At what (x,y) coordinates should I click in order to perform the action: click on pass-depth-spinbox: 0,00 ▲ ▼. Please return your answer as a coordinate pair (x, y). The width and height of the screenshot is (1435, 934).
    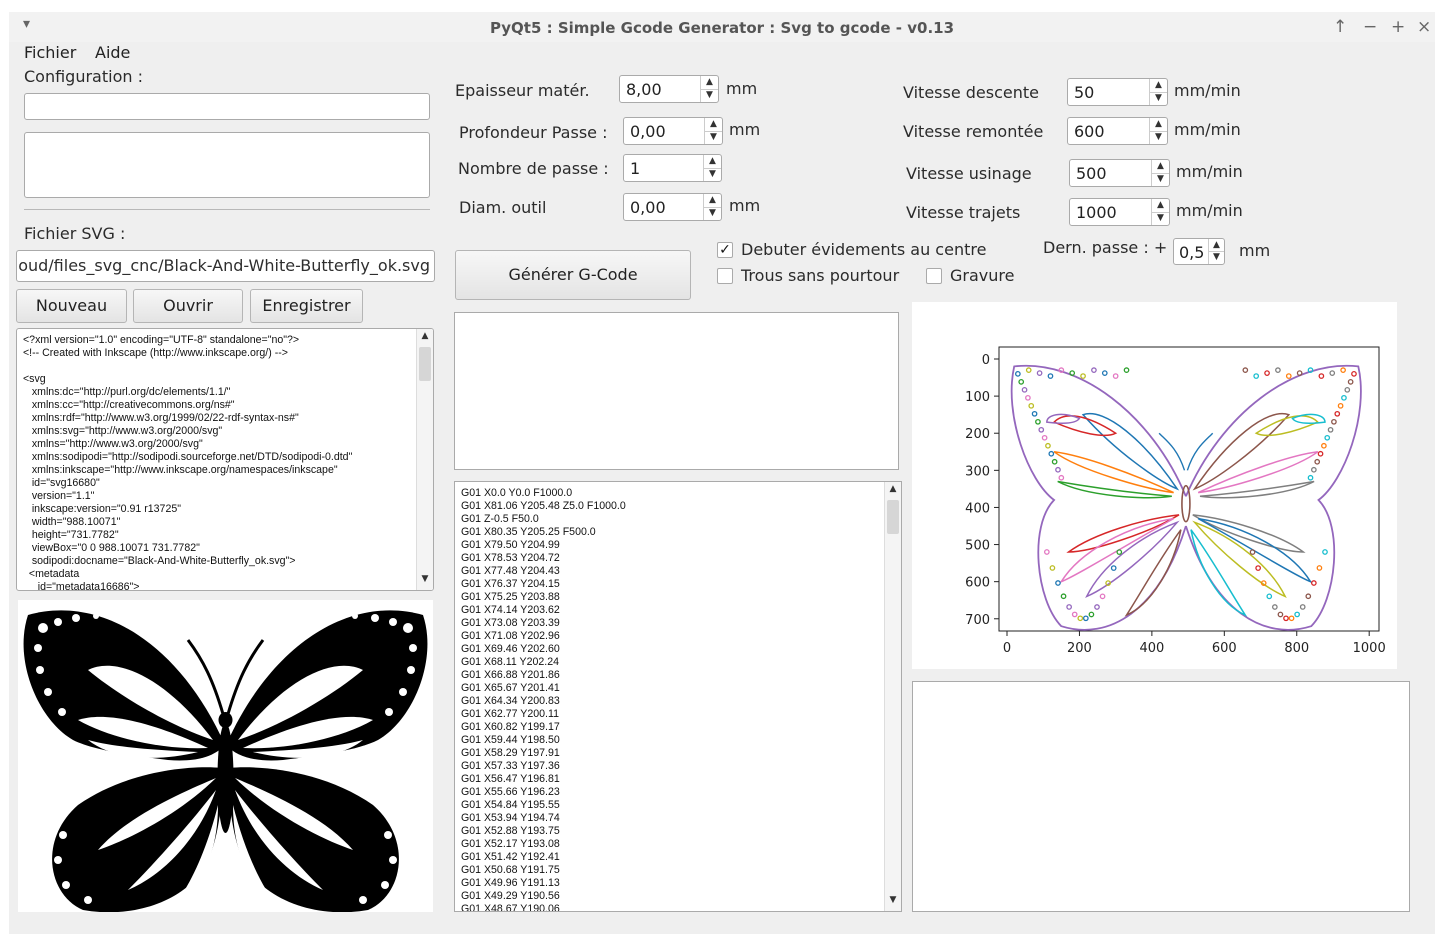
    Looking at the image, I should click on (673, 131).